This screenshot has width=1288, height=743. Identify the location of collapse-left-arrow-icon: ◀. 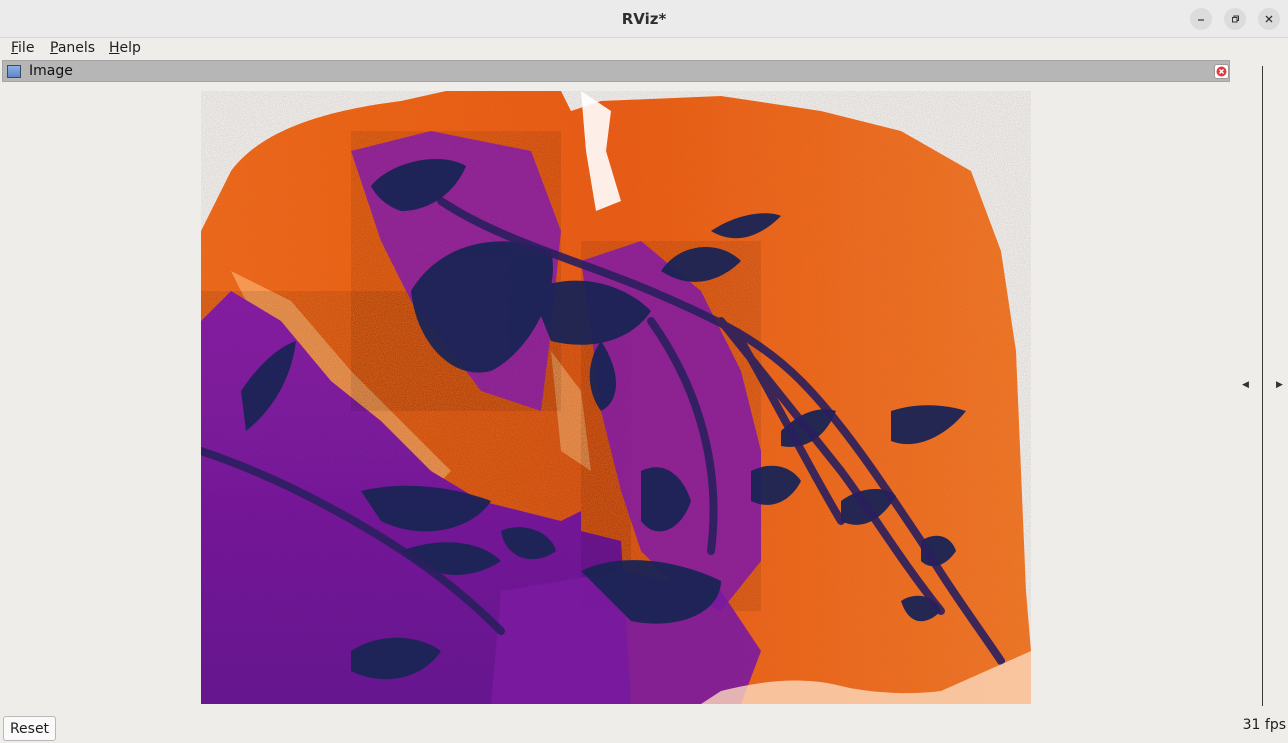
(1245, 385).